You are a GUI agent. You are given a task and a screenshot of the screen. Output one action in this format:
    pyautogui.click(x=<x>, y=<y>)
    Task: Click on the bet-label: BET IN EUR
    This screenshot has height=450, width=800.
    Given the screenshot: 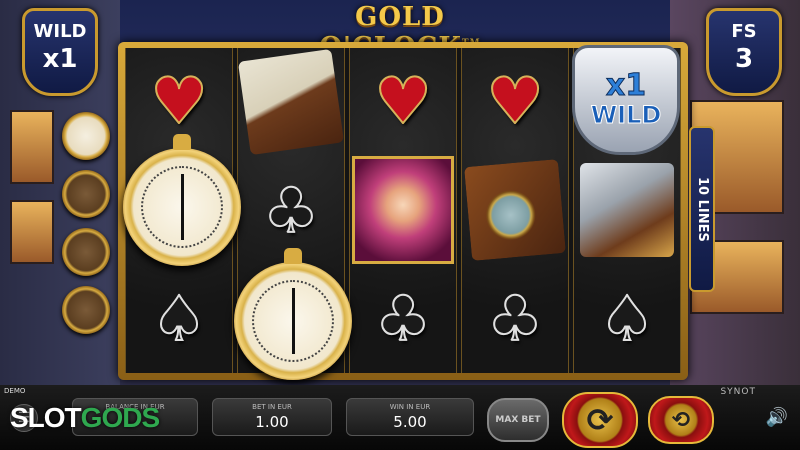 What is the action you would take?
    pyautogui.click(x=272, y=407)
    